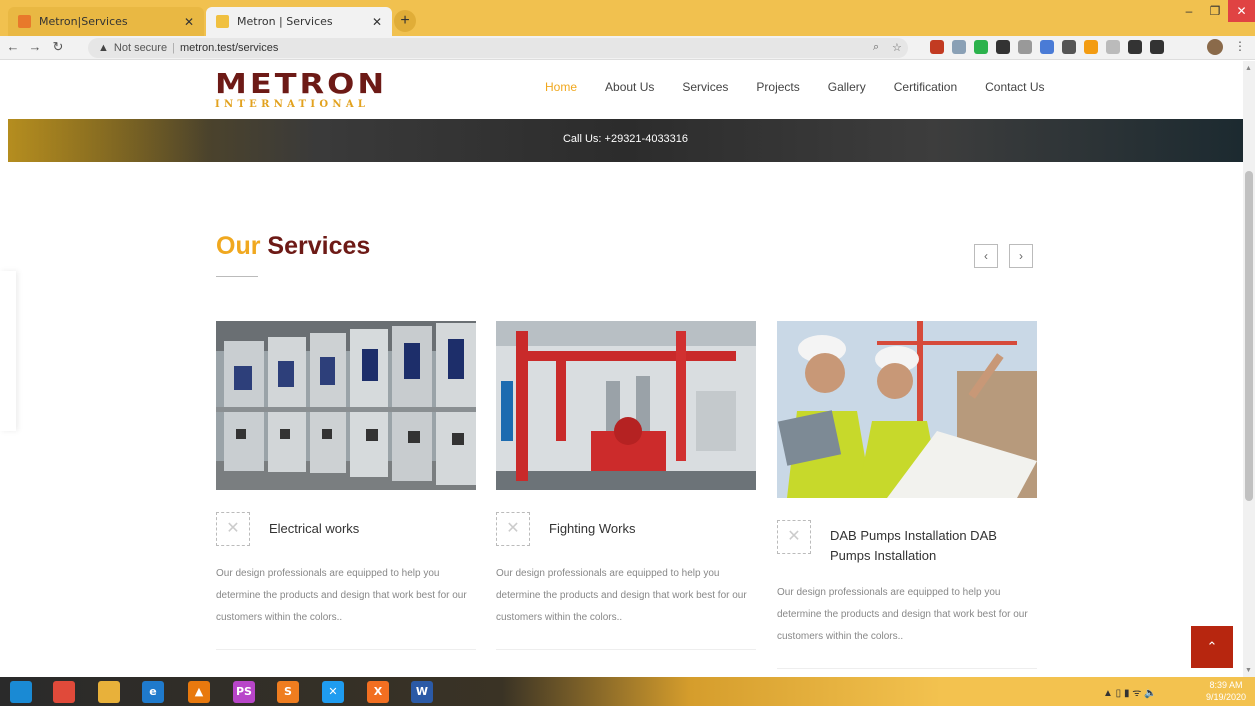 The height and width of the screenshot is (706, 1255). What do you see at coordinates (422, 692) in the screenshot?
I see `word-icon: W` at bounding box center [422, 692].